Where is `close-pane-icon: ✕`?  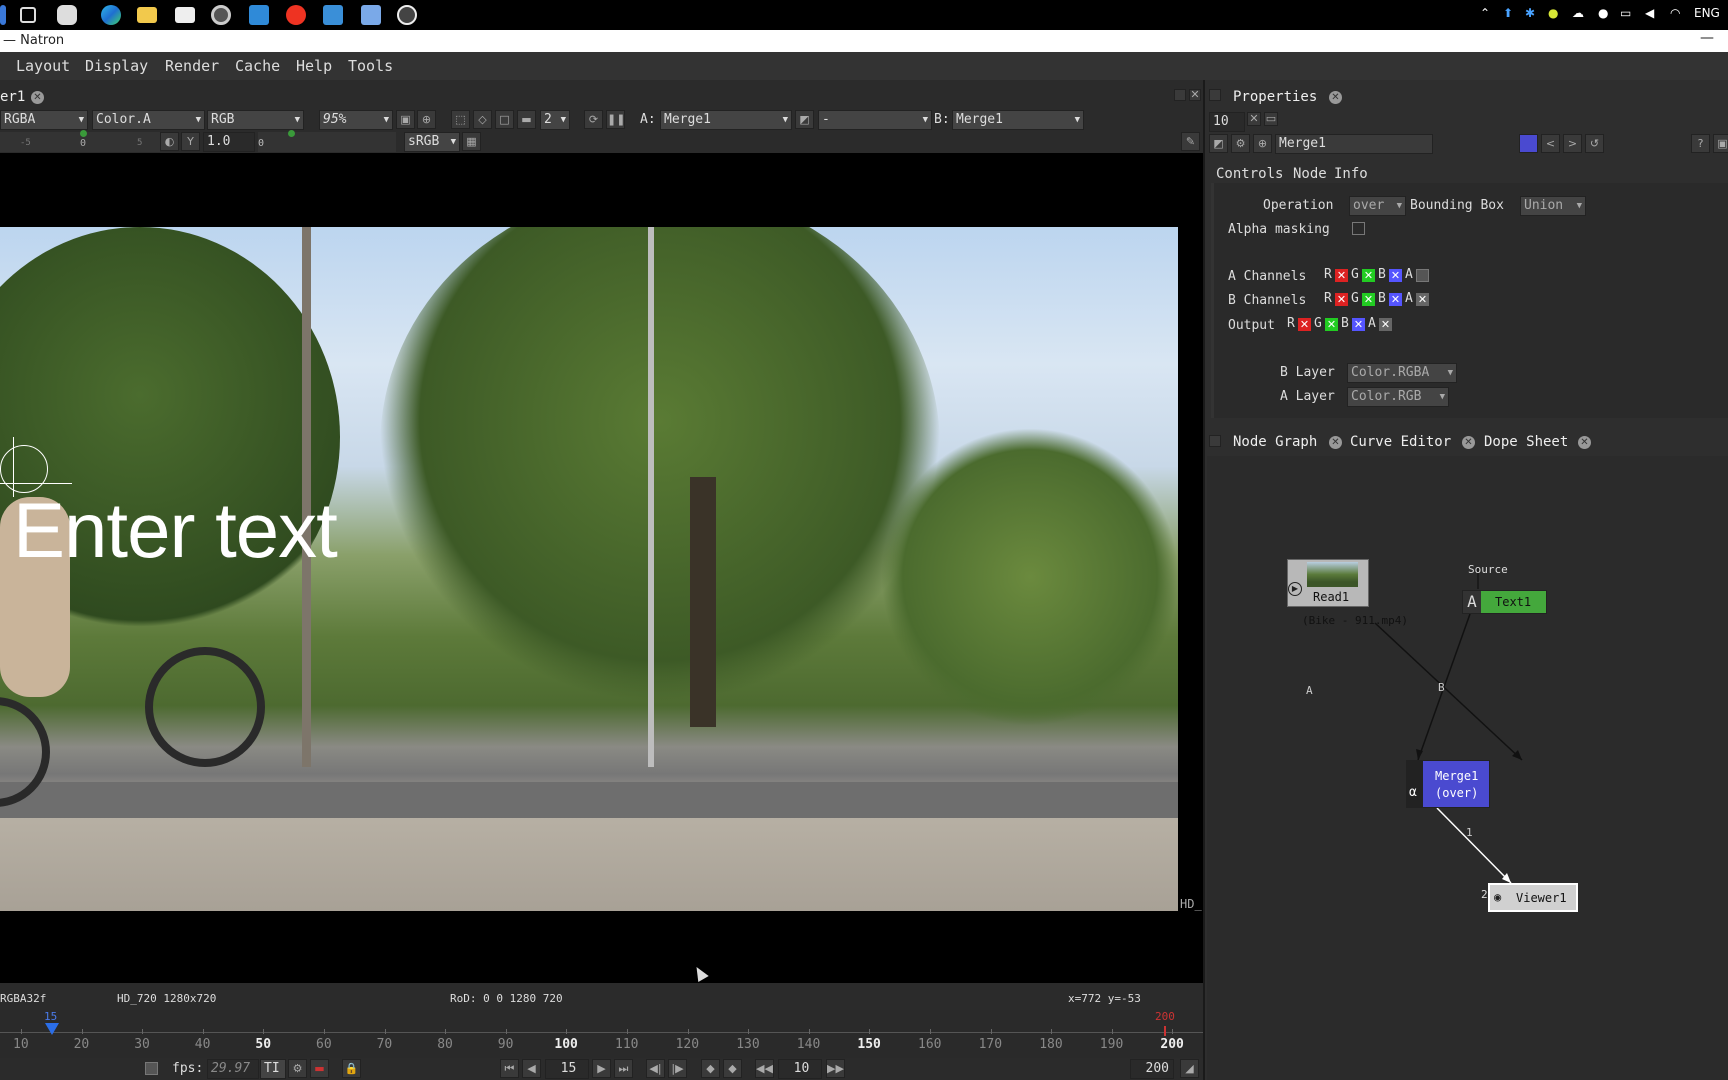
close-pane-icon: ✕ is located at coordinates (1195, 95).